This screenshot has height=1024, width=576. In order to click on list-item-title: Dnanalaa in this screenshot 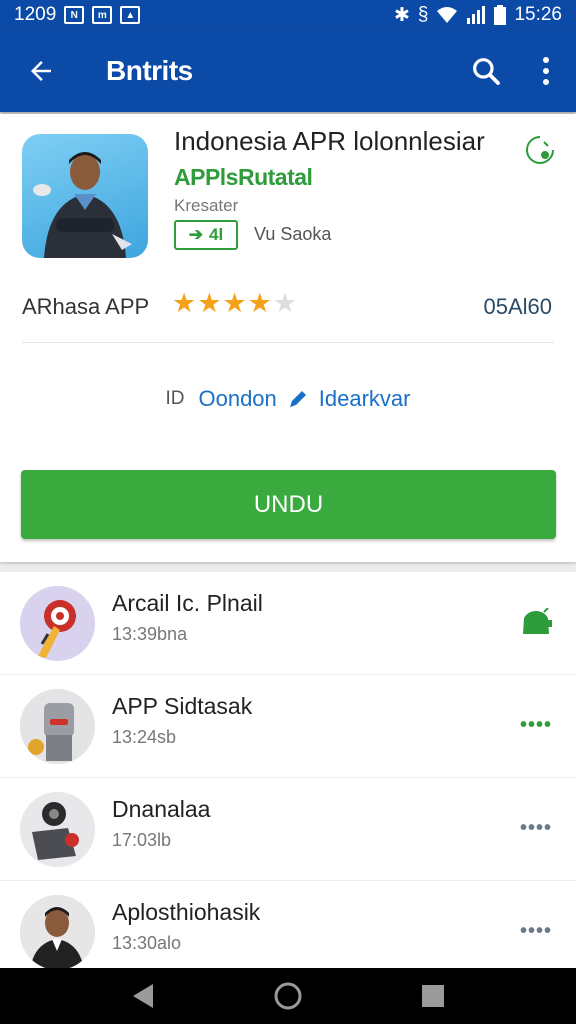, I will do `click(161, 809)`.